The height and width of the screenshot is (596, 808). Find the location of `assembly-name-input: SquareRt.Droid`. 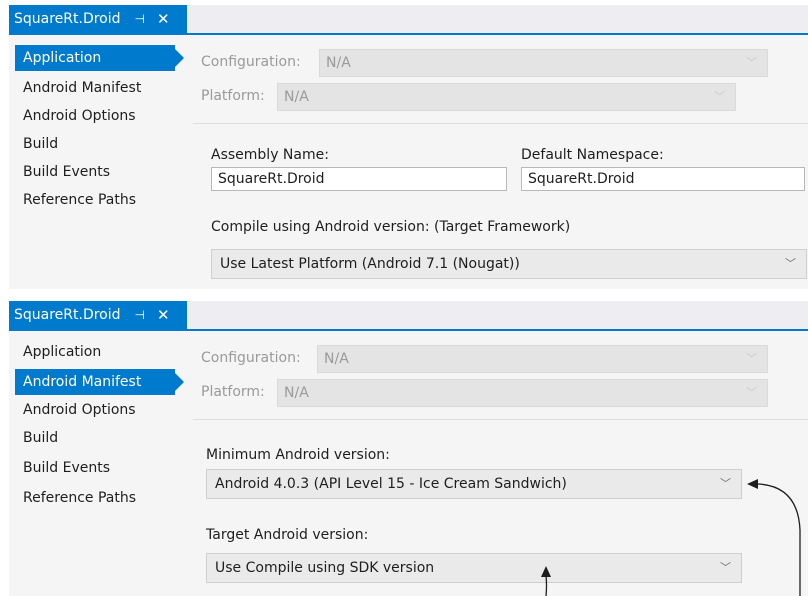

assembly-name-input: SquareRt.Droid is located at coordinates (359, 179).